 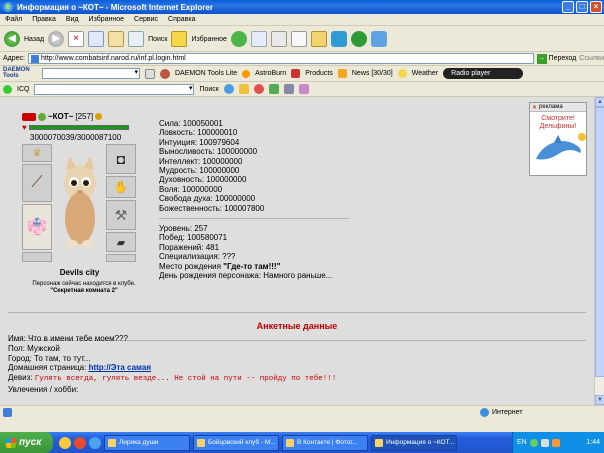 What do you see at coordinates (181, 19) in the screenshot?
I see `menu-help: Справка` at bounding box center [181, 19].